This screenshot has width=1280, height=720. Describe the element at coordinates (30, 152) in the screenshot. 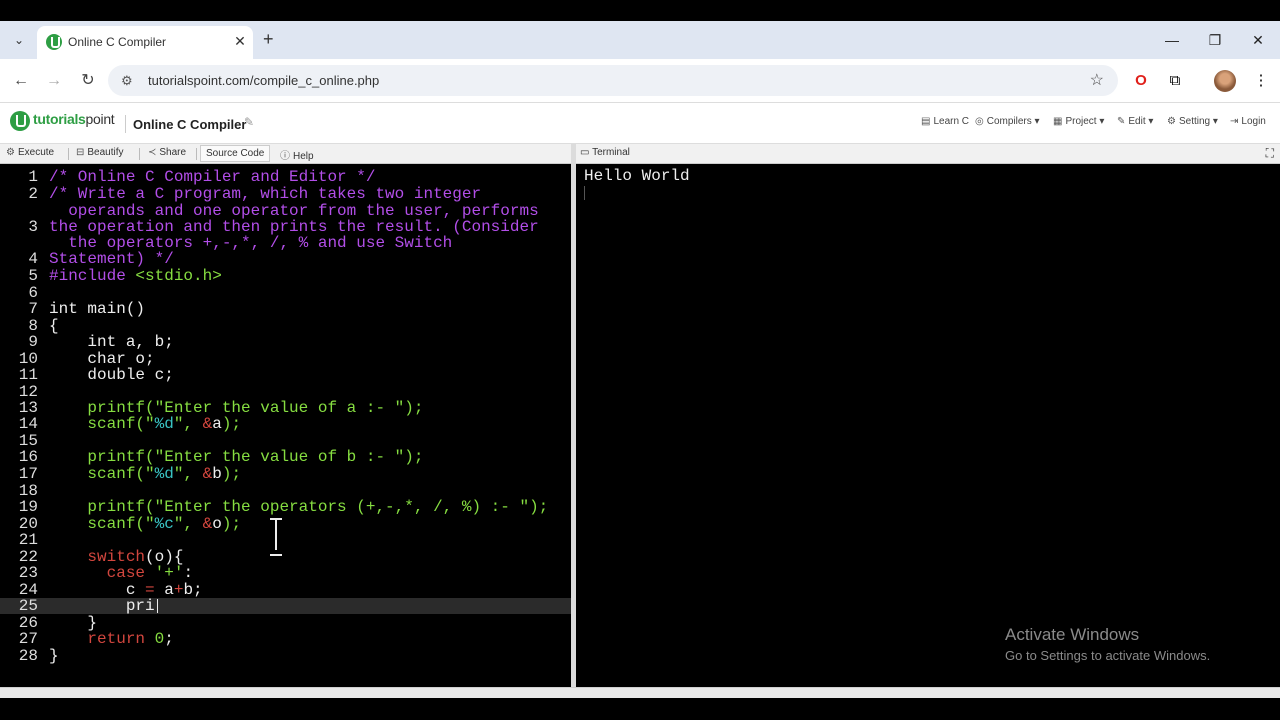

I see `execute-button: ⚙ Execute` at that location.